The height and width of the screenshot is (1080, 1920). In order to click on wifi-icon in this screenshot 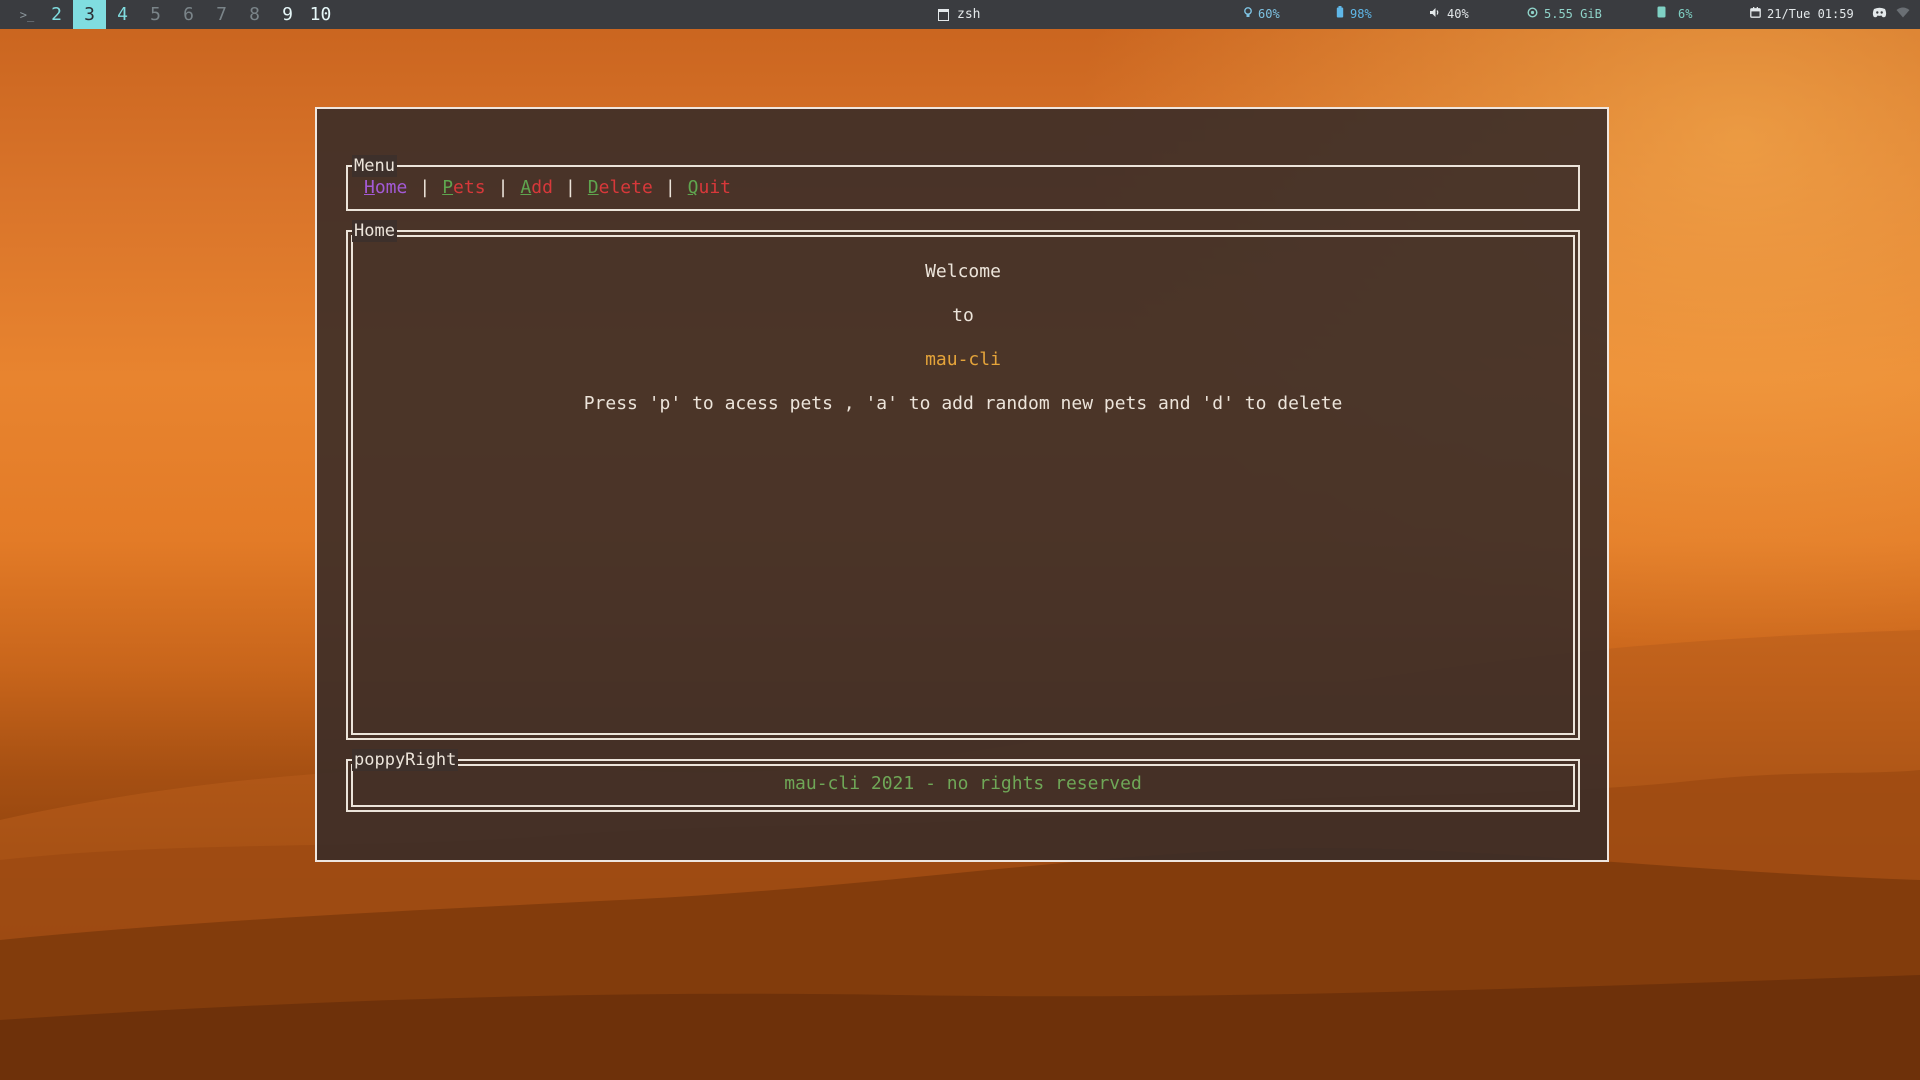, I will do `click(1903, 14)`.